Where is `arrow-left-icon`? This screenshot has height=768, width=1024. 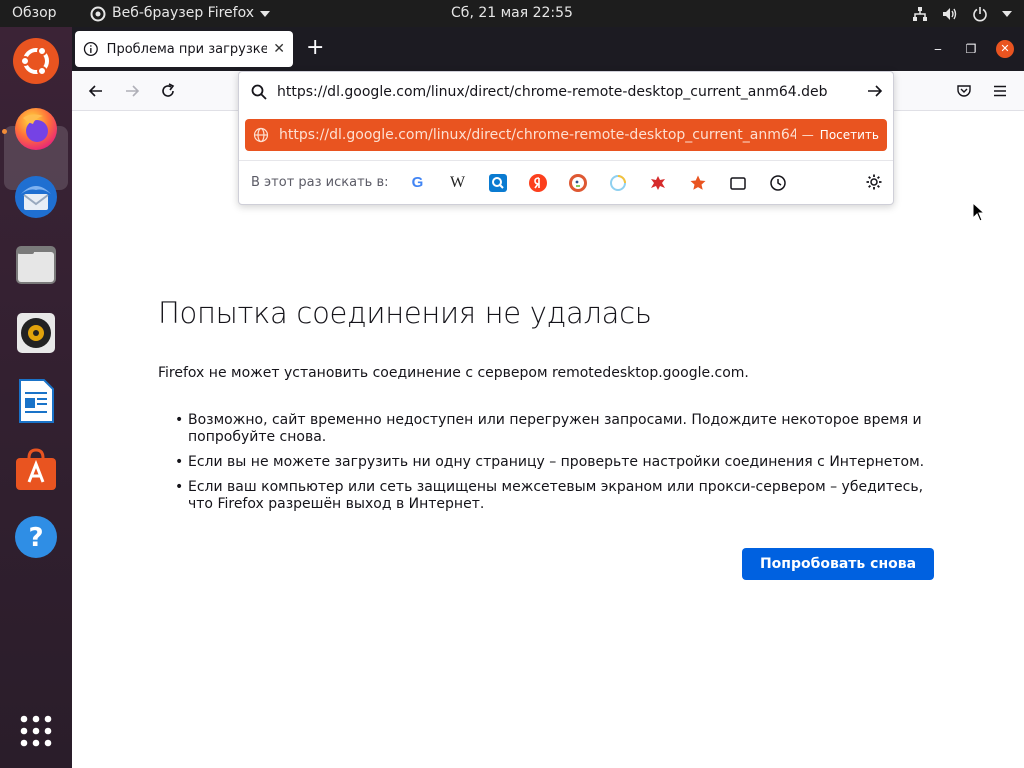
arrow-left-icon is located at coordinates (95, 91).